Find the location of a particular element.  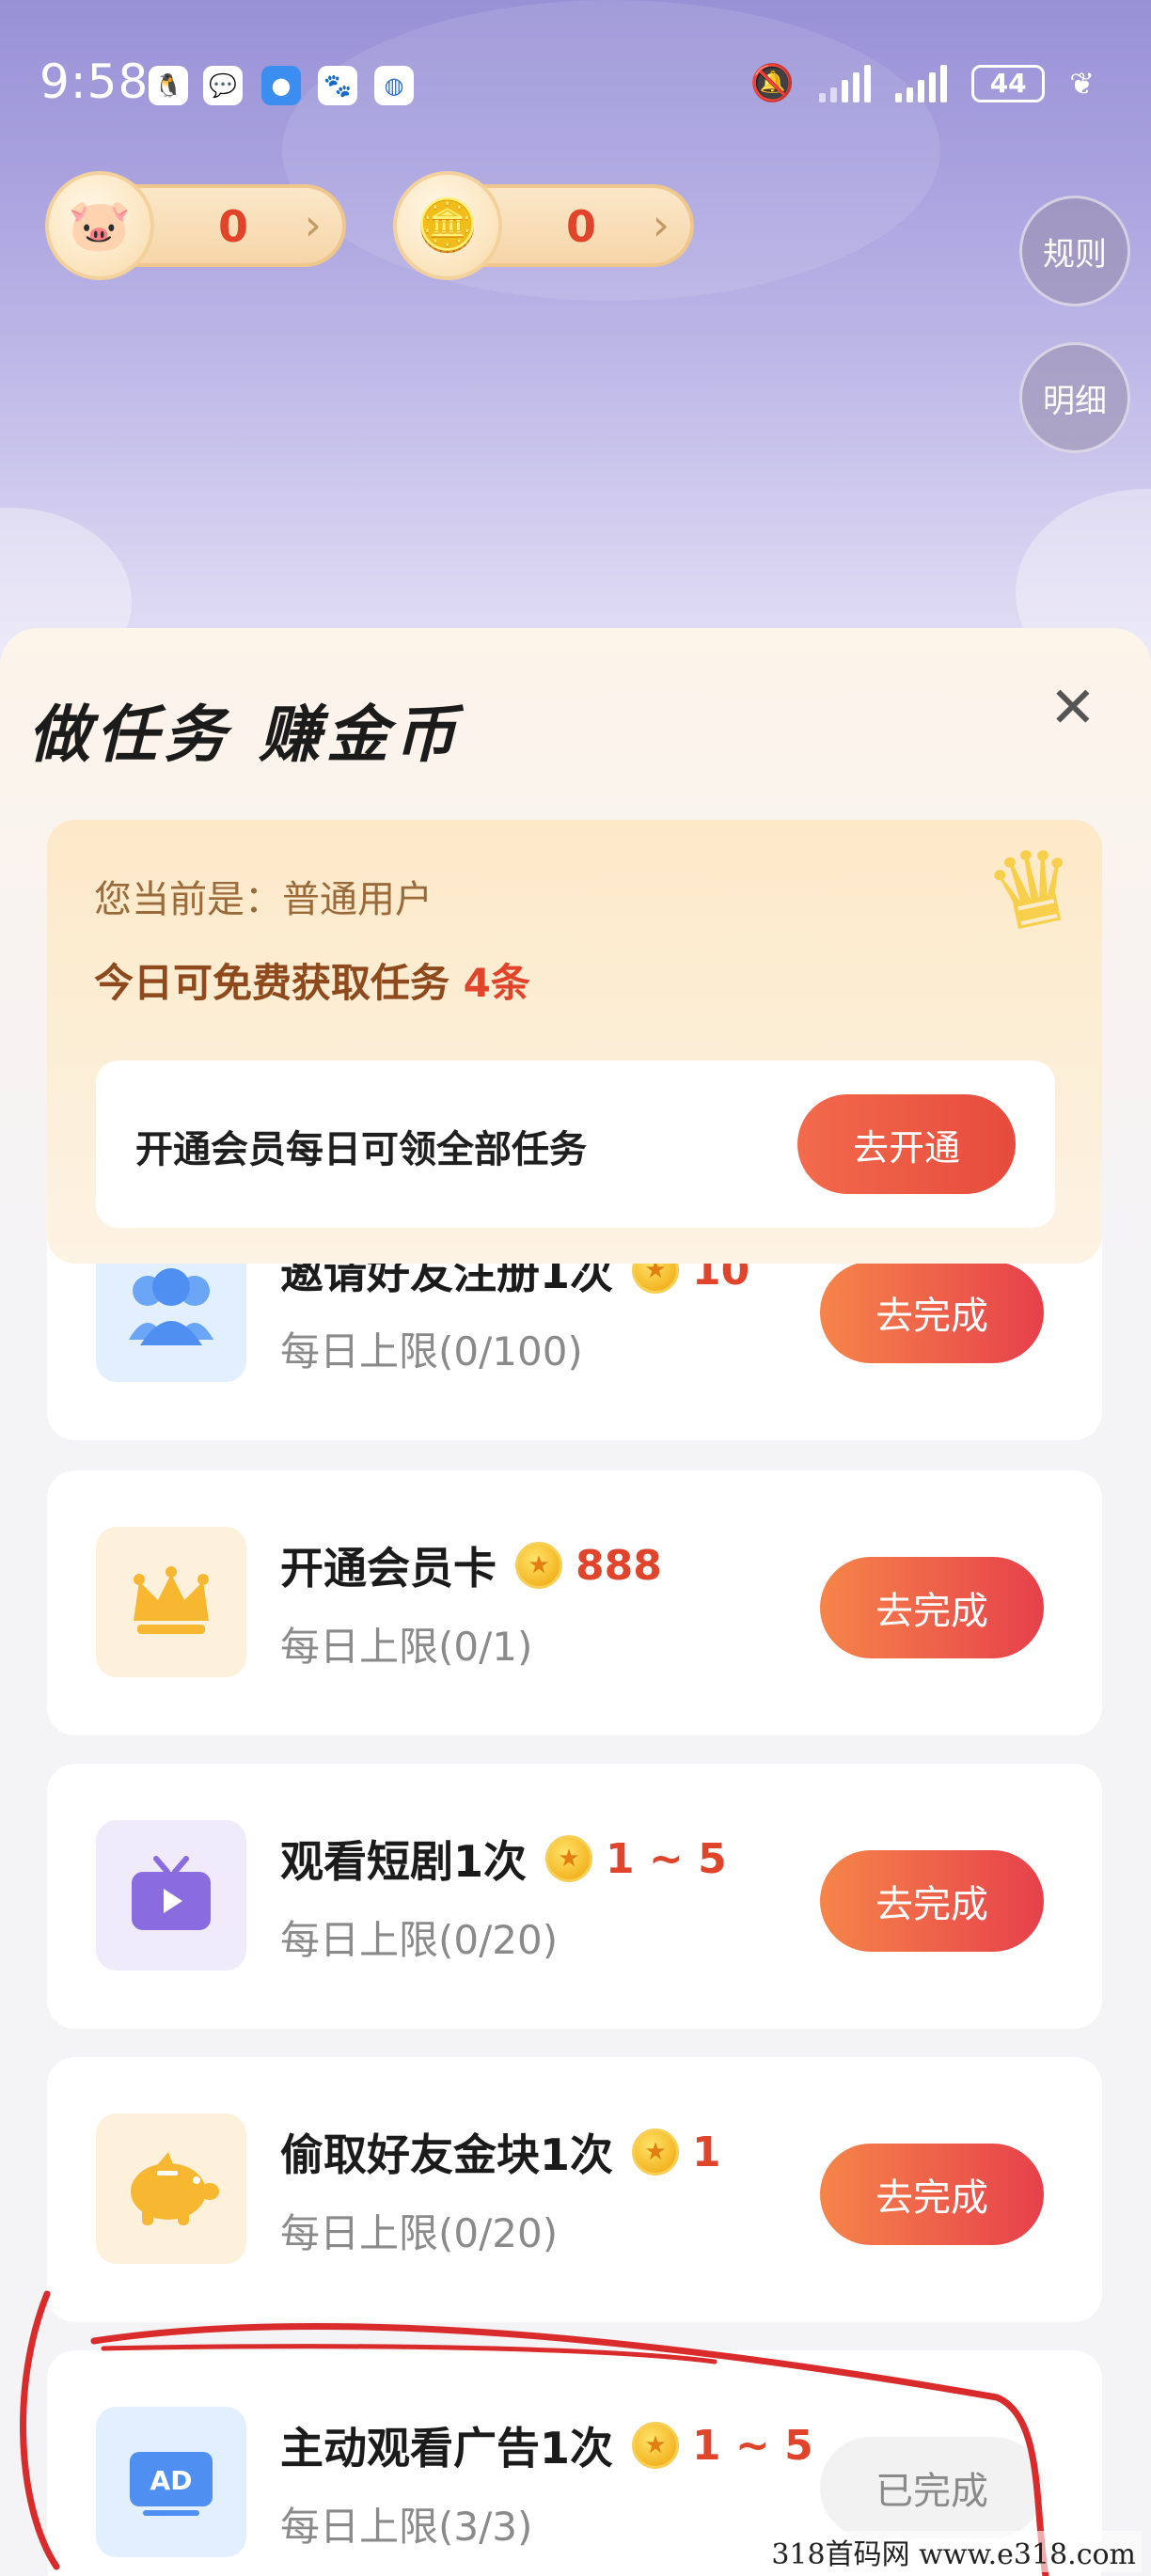

leaf-icon: ❦ is located at coordinates (1082, 84).